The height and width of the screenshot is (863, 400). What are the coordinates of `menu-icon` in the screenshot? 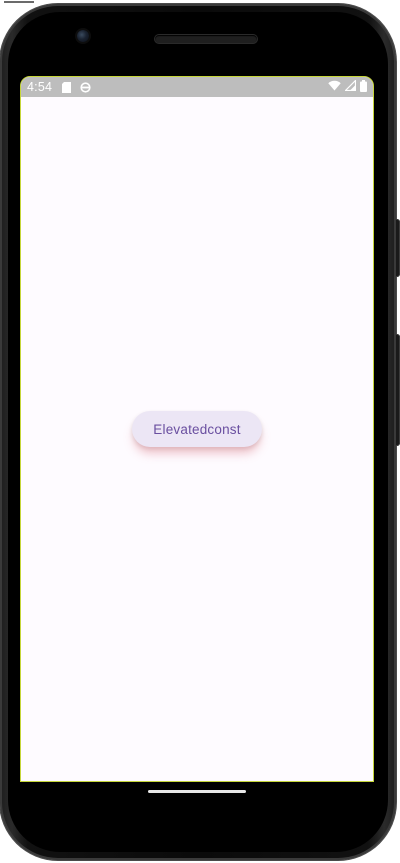 It's located at (19, 3).